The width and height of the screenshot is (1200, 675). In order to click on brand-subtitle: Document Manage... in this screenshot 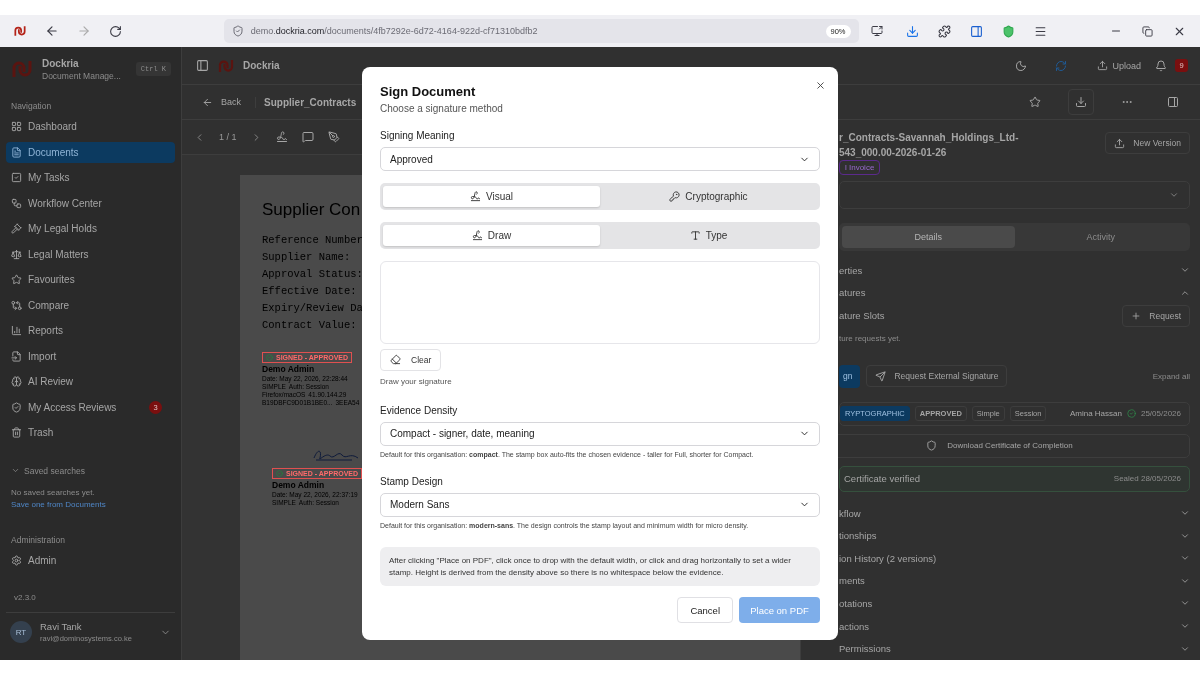, I will do `click(82, 75)`.